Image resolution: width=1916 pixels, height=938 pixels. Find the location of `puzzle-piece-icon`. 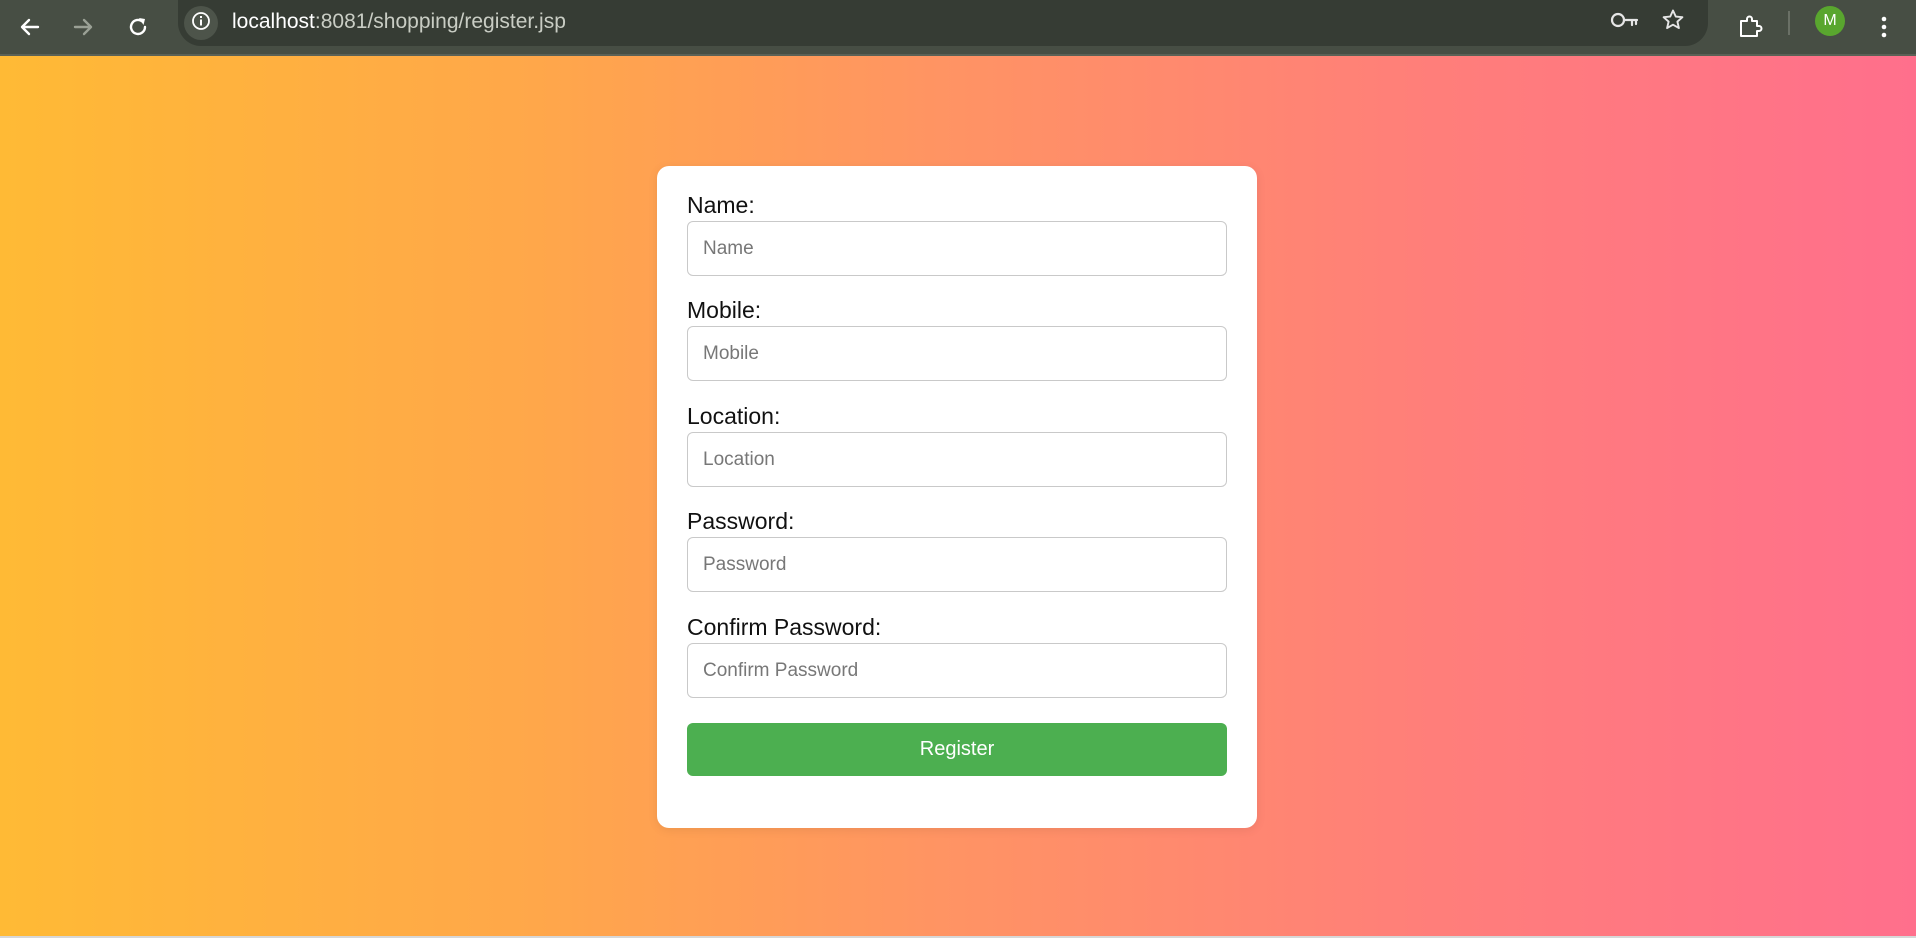

puzzle-piece-icon is located at coordinates (1750, 27).